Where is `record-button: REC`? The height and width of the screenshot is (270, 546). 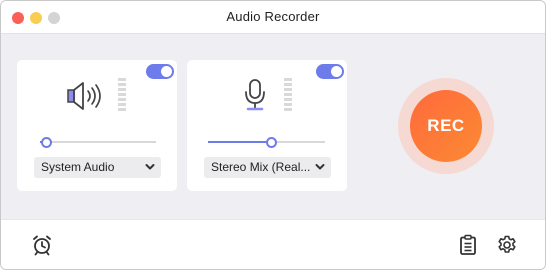
record-button: REC is located at coordinates (446, 126).